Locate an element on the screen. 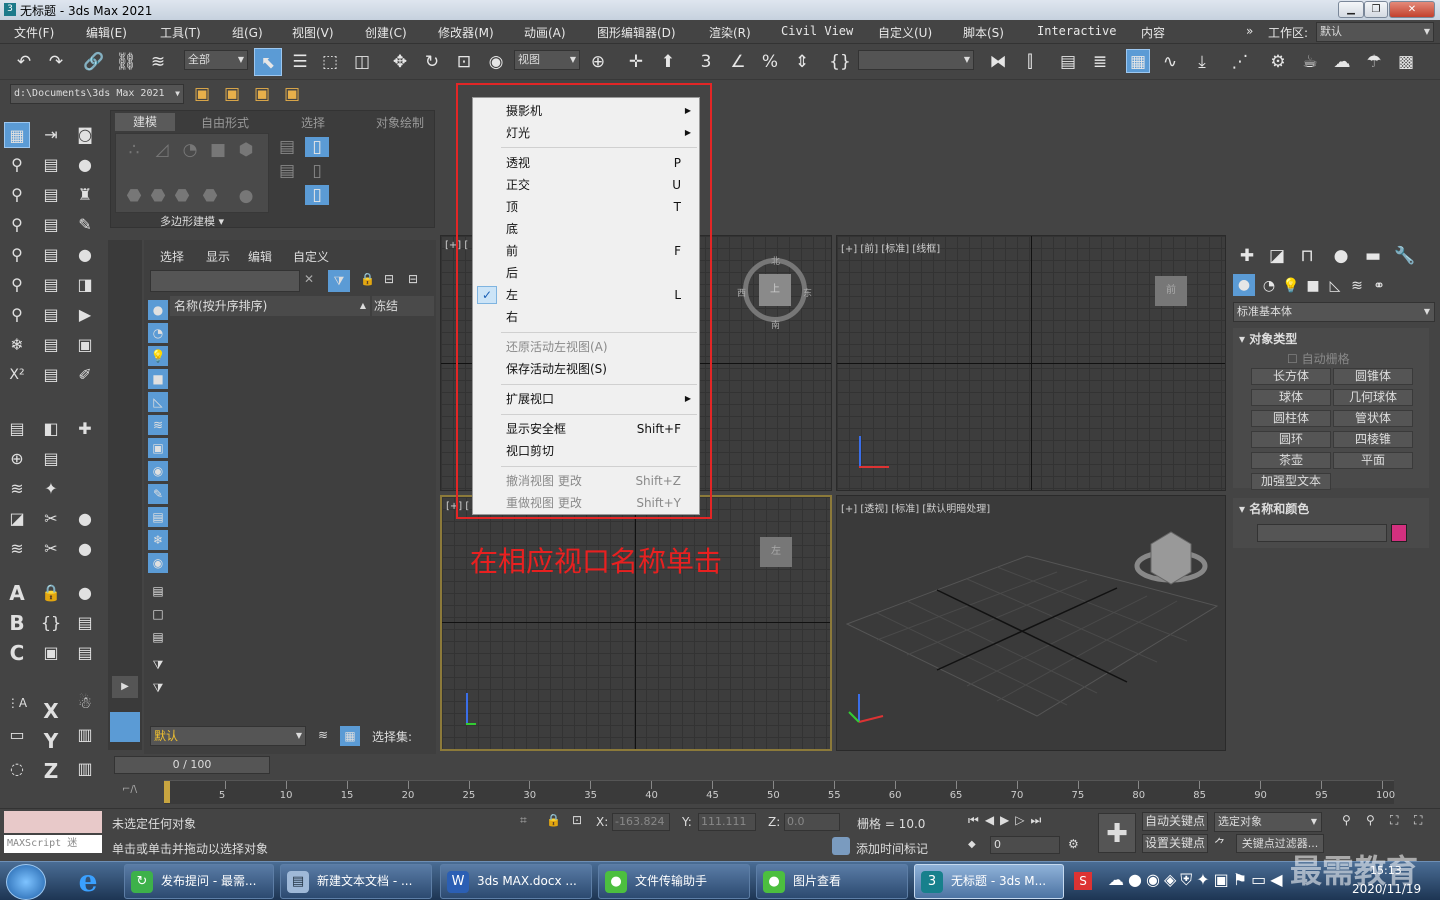 The image size is (1440, 900). textplus-button: 加强型文本 is located at coordinates (1291, 481).